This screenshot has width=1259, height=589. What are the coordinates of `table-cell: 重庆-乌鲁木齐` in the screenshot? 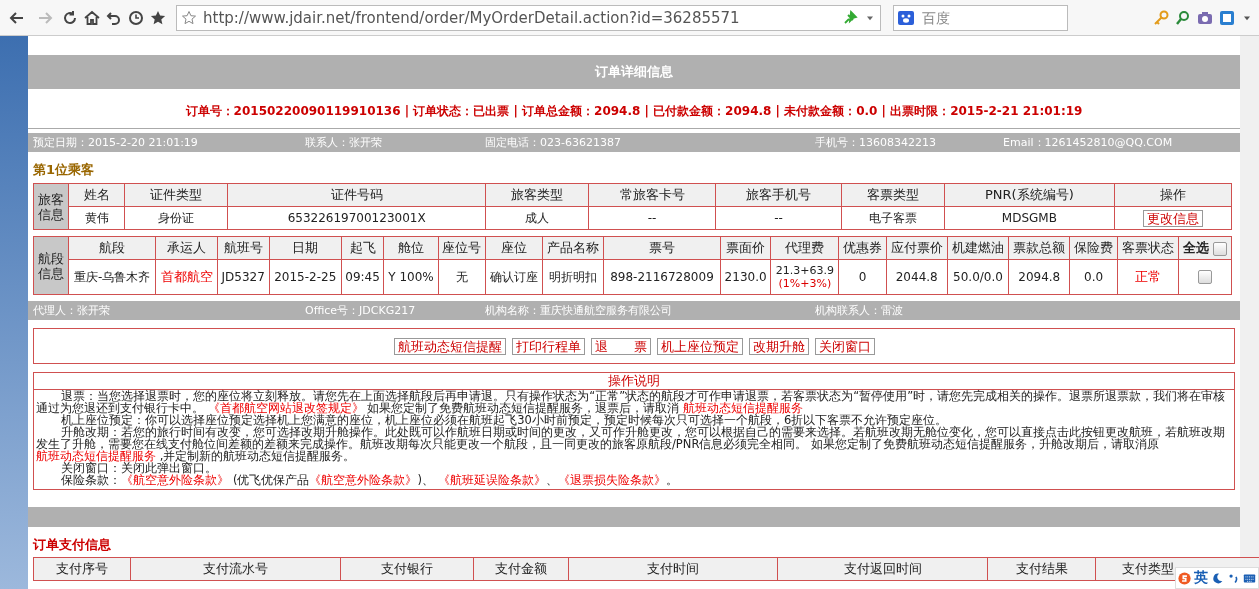 It's located at (112, 277).